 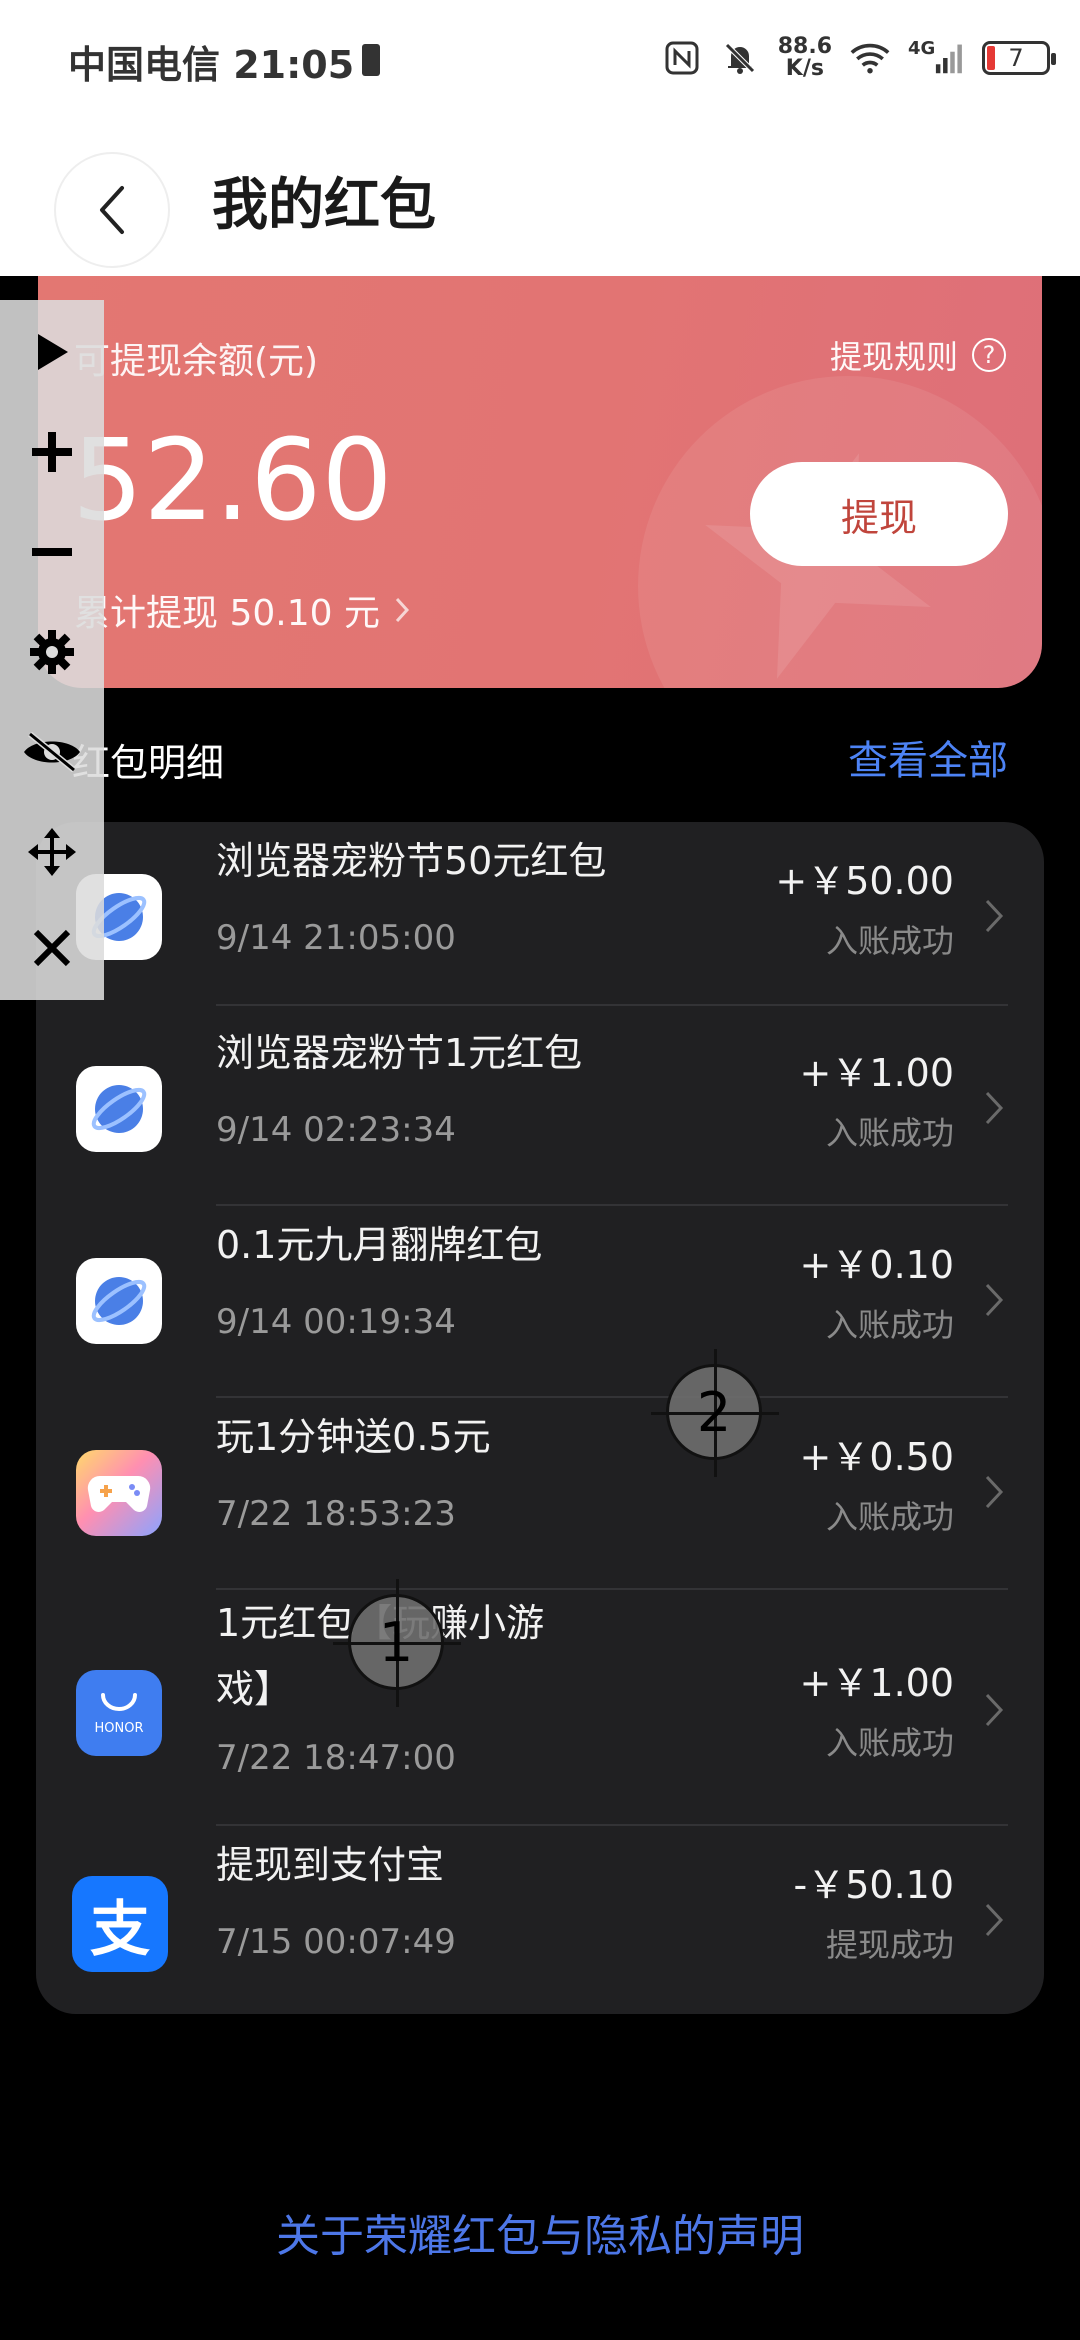 I want to click on item-time: 7/15 00:07:49, so click(x=336, y=1942).